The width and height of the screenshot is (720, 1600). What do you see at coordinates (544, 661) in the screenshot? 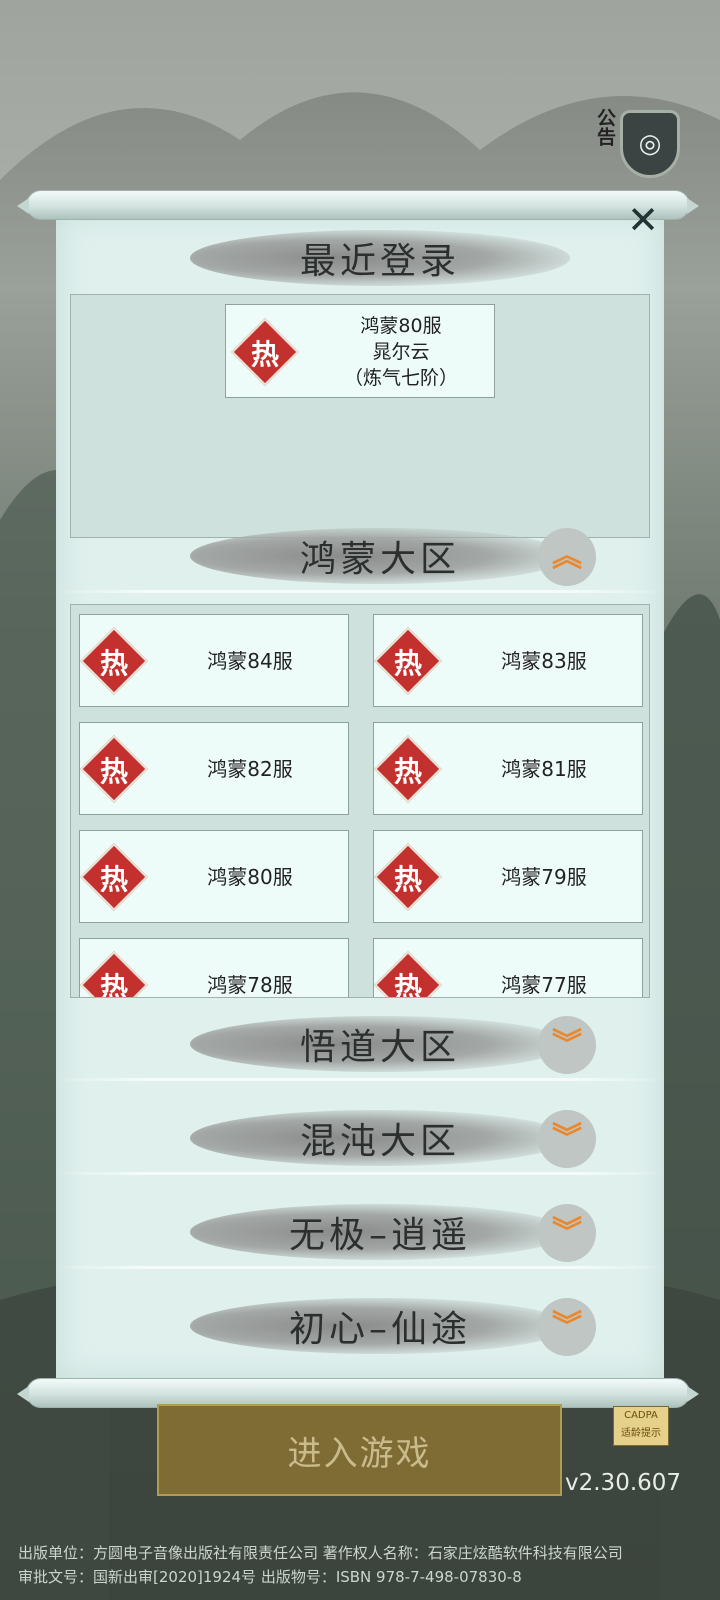
I see `server-name: 鸿蒙83服` at bounding box center [544, 661].